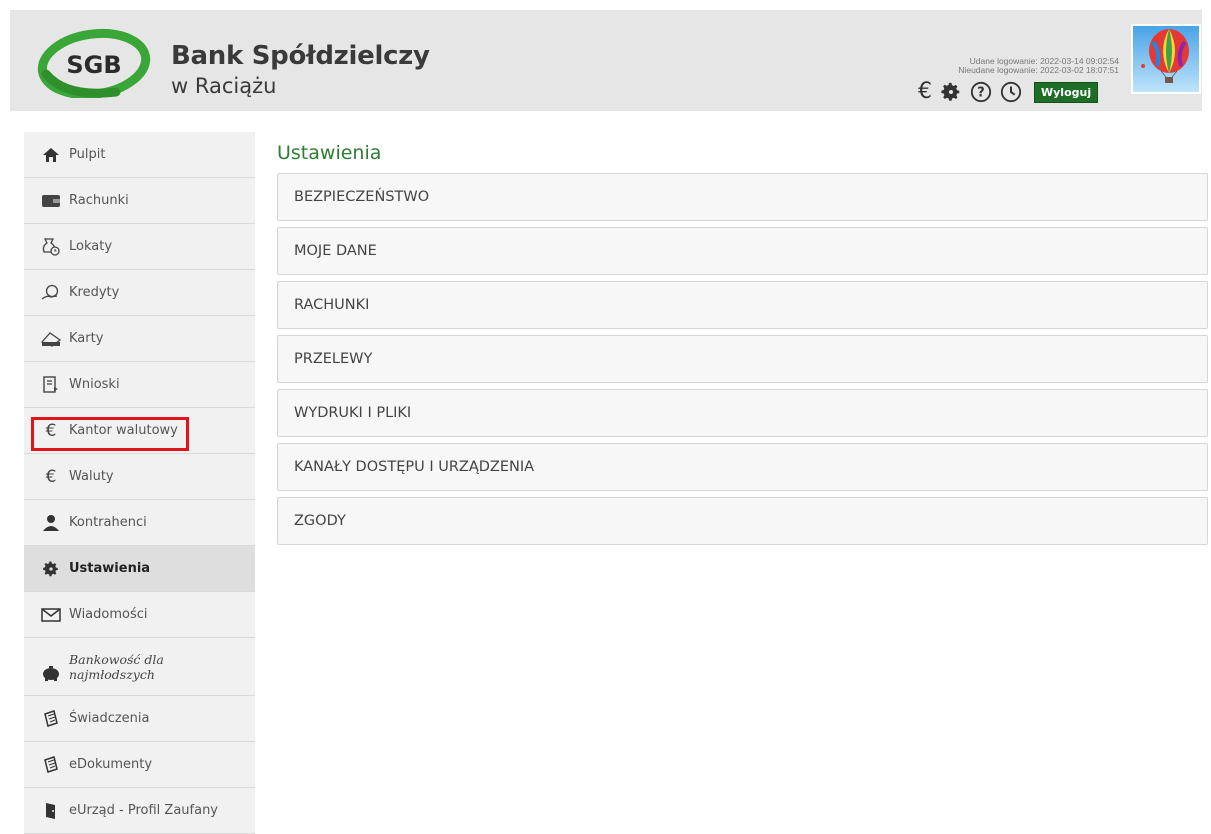  Describe the element at coordinates (110, 568) in the screenshot. I see `sidebar-item-label: Ustawienia` at that location.